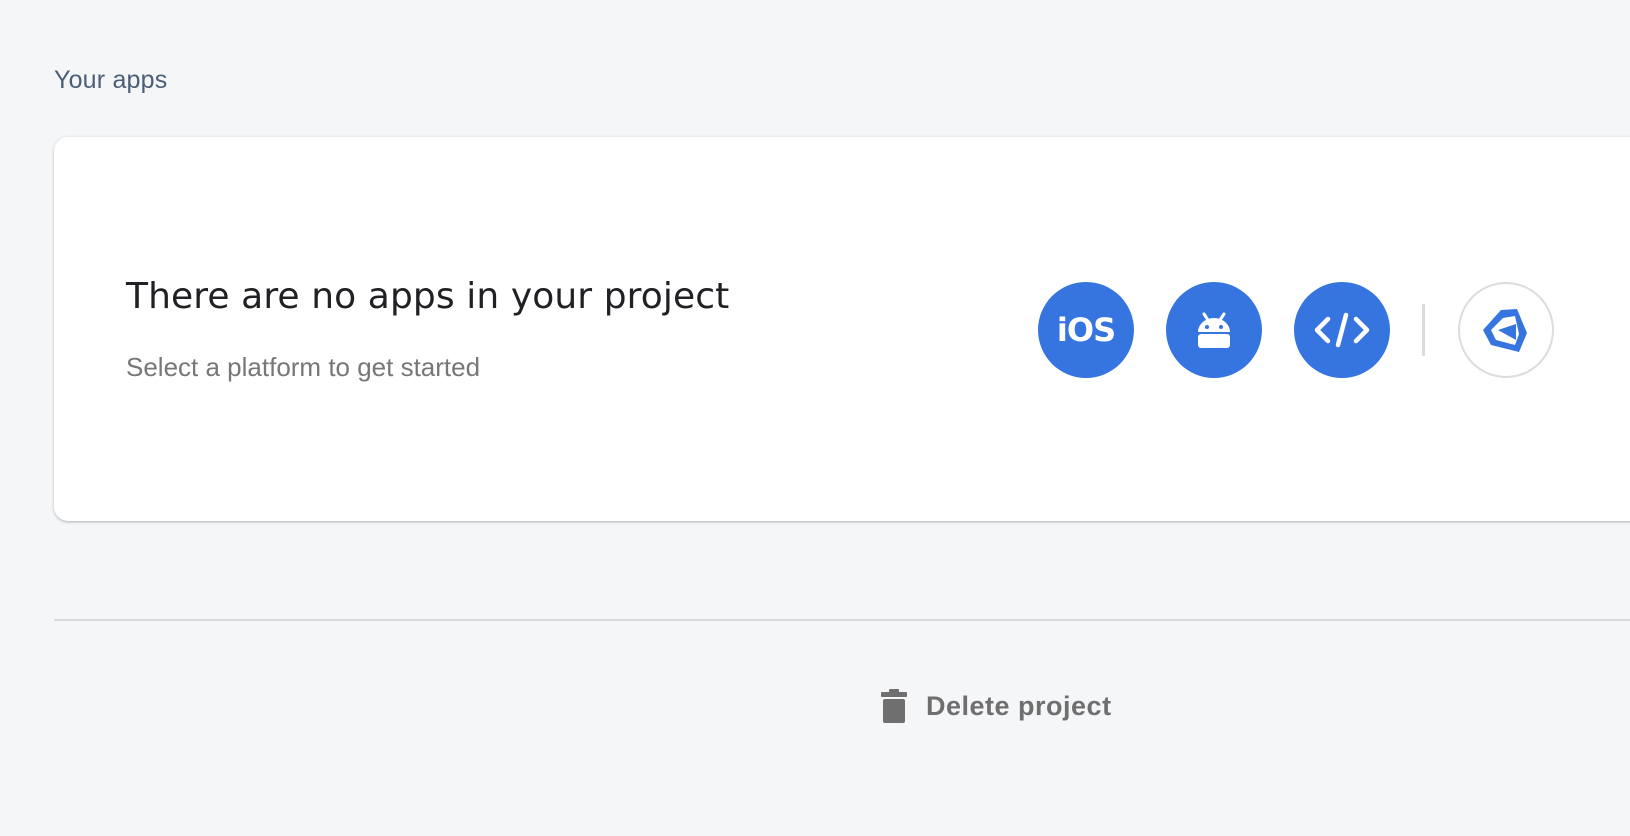 The image size is (1630, 836). I want to click on add-ios-app-button: iOS, so click(1086, 330).